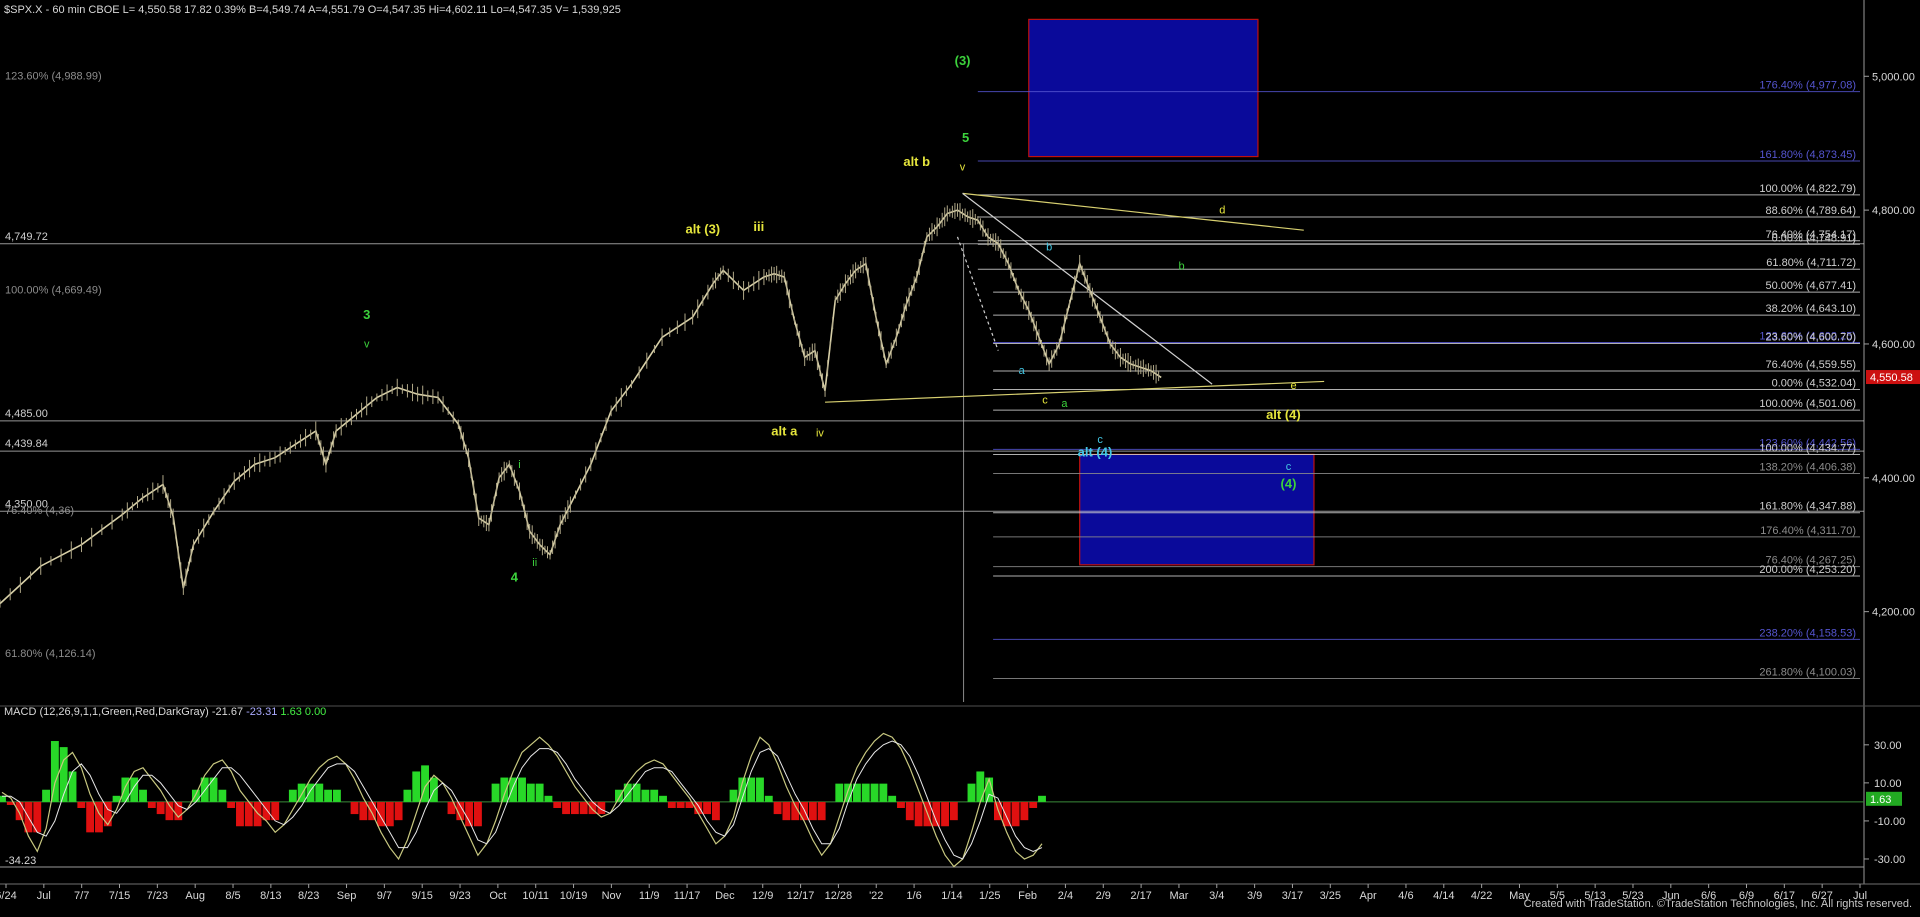 The height and width of the screenshot is (917, 1920). What do you see at coordinates (367, 344) in the screenshot?
I see `wave-label-10: v` at bounding box center [367, 344].